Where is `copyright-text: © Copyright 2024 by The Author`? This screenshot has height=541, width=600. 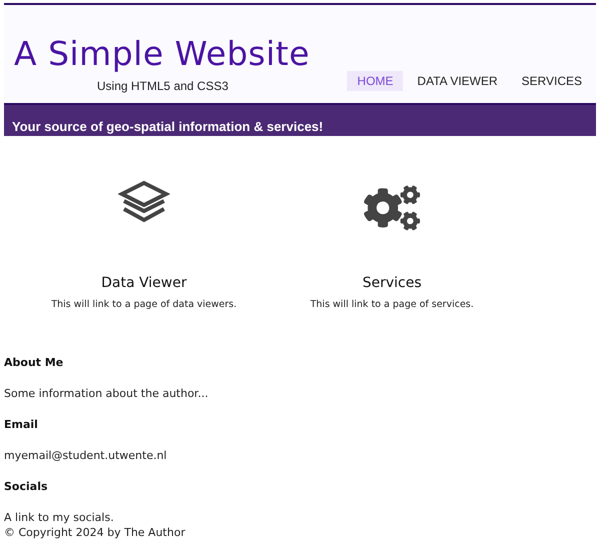 copyright-text: © Copyright 2024 by The Author is located at coordinates (95, 532).